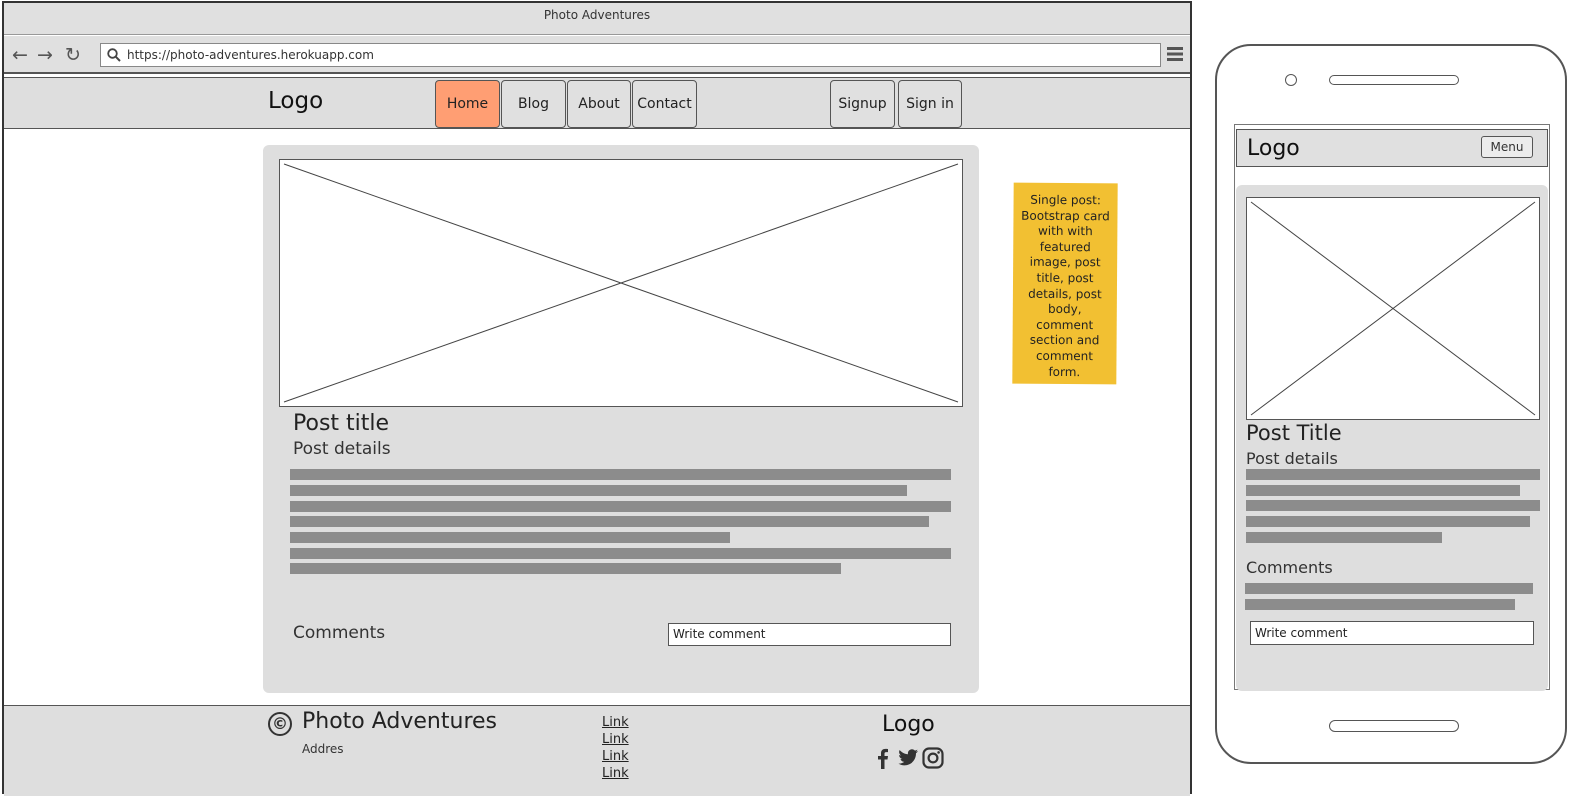 The image size is (1577, 800). What do you see at coordinates (930, 104) in the screenshot?
I see `signin-button: Sign in` at bounding box center [930, 104].